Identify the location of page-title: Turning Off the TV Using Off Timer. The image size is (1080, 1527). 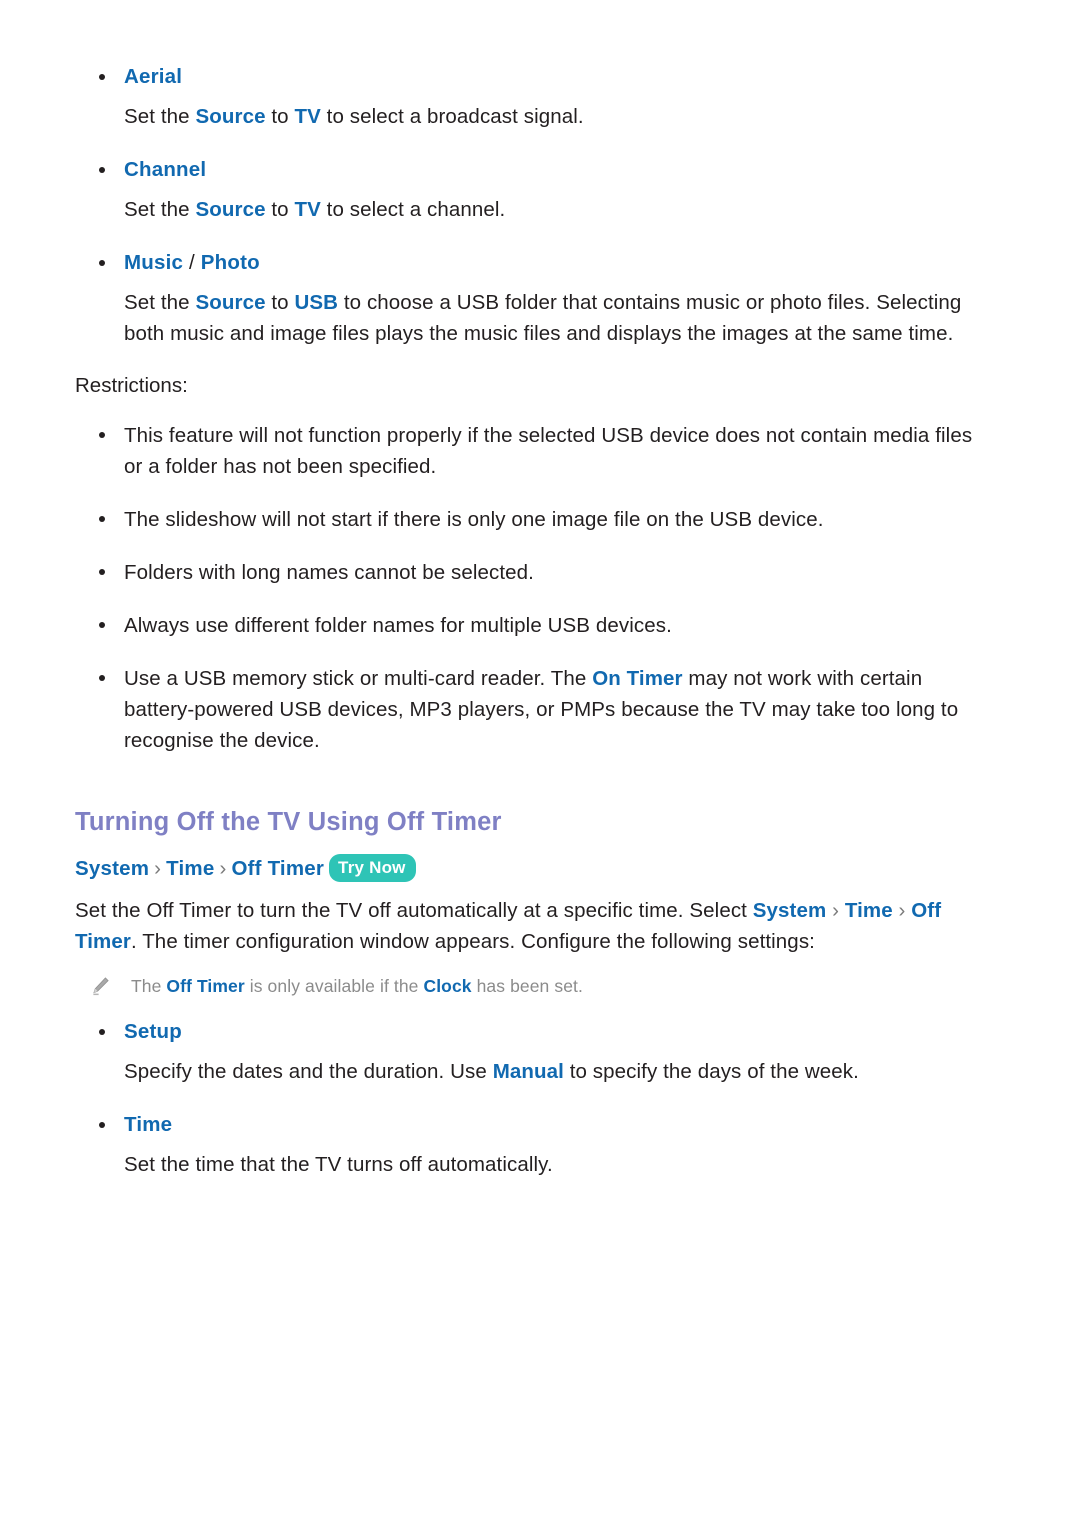
(288, 822).